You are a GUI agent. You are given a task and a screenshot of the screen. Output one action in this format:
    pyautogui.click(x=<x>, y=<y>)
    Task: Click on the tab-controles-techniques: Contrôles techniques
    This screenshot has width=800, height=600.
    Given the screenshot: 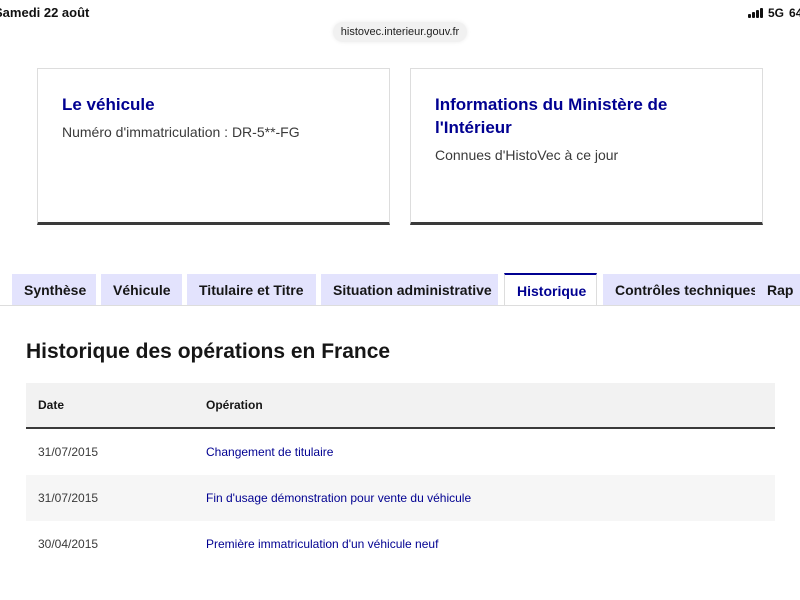 What is the action you would take?
    pyautogui.click(x=682, y=290)
    